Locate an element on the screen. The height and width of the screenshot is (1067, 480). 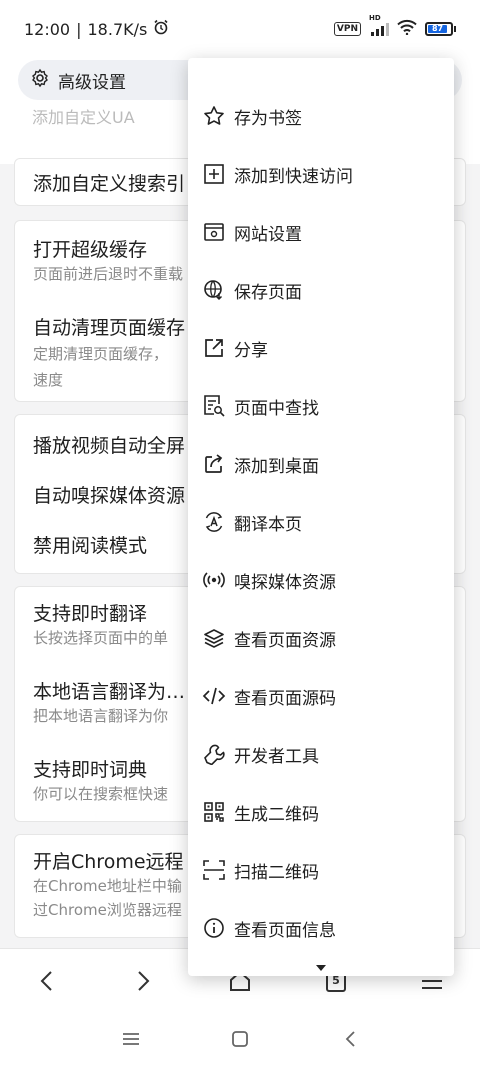
site-settings-icon is located at coordinates (214, 232).